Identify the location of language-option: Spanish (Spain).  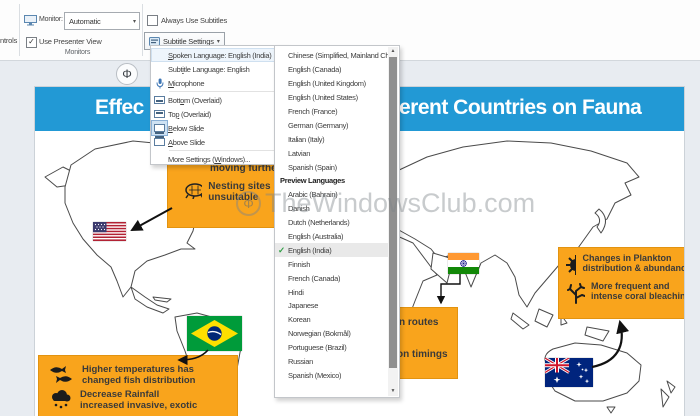
(331, 167).